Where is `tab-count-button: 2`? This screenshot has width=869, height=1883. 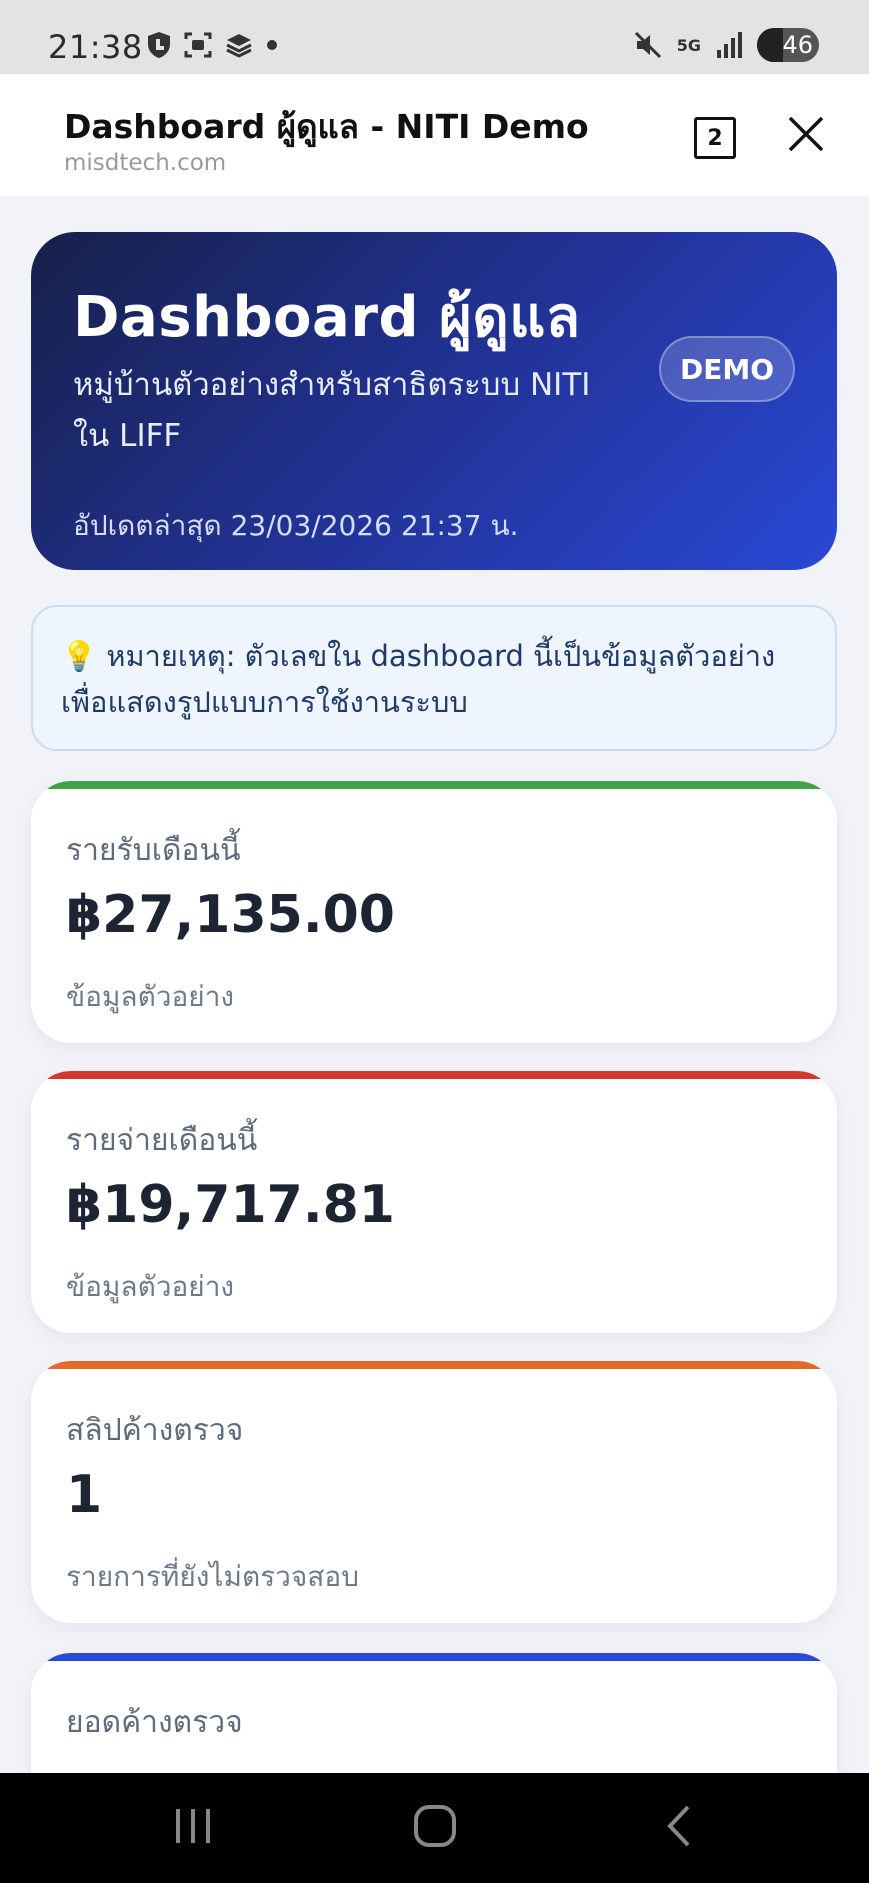
tab-count-button: 2 is located at coordinates (715, 138).